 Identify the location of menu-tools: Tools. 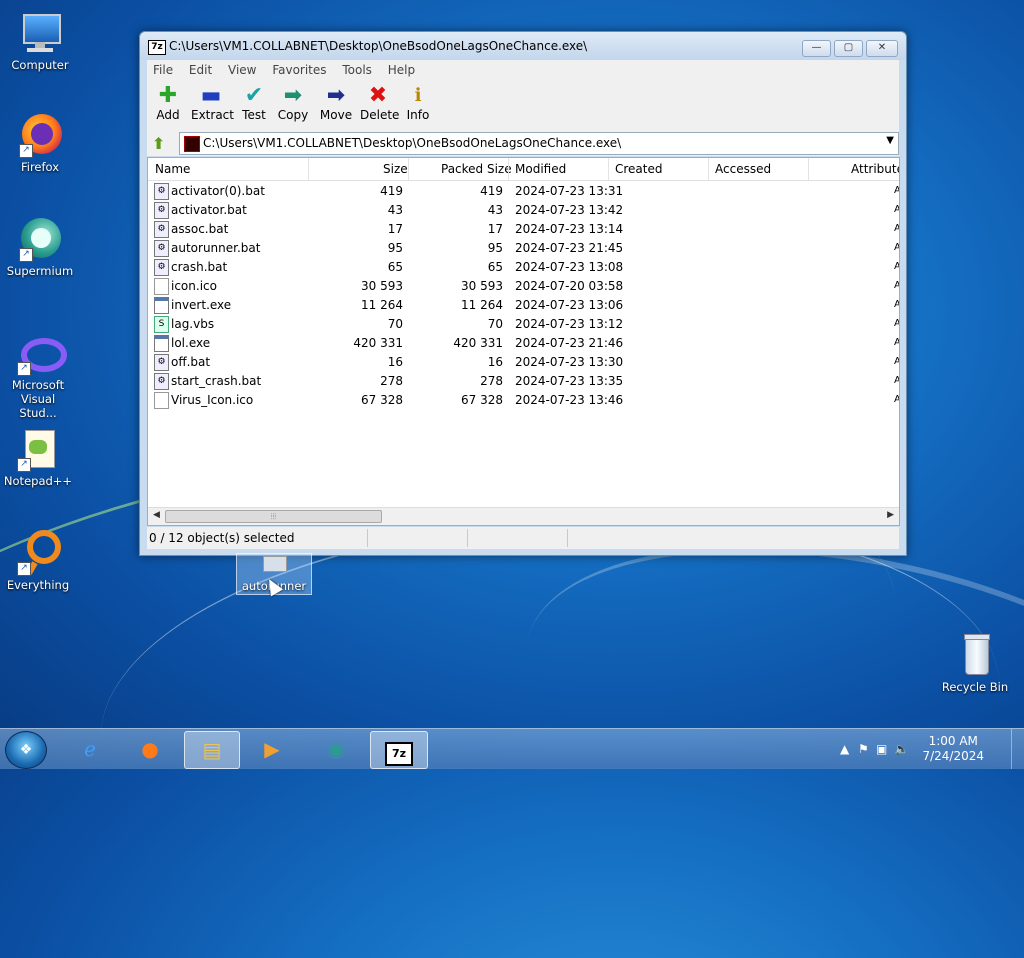
(357, 68).